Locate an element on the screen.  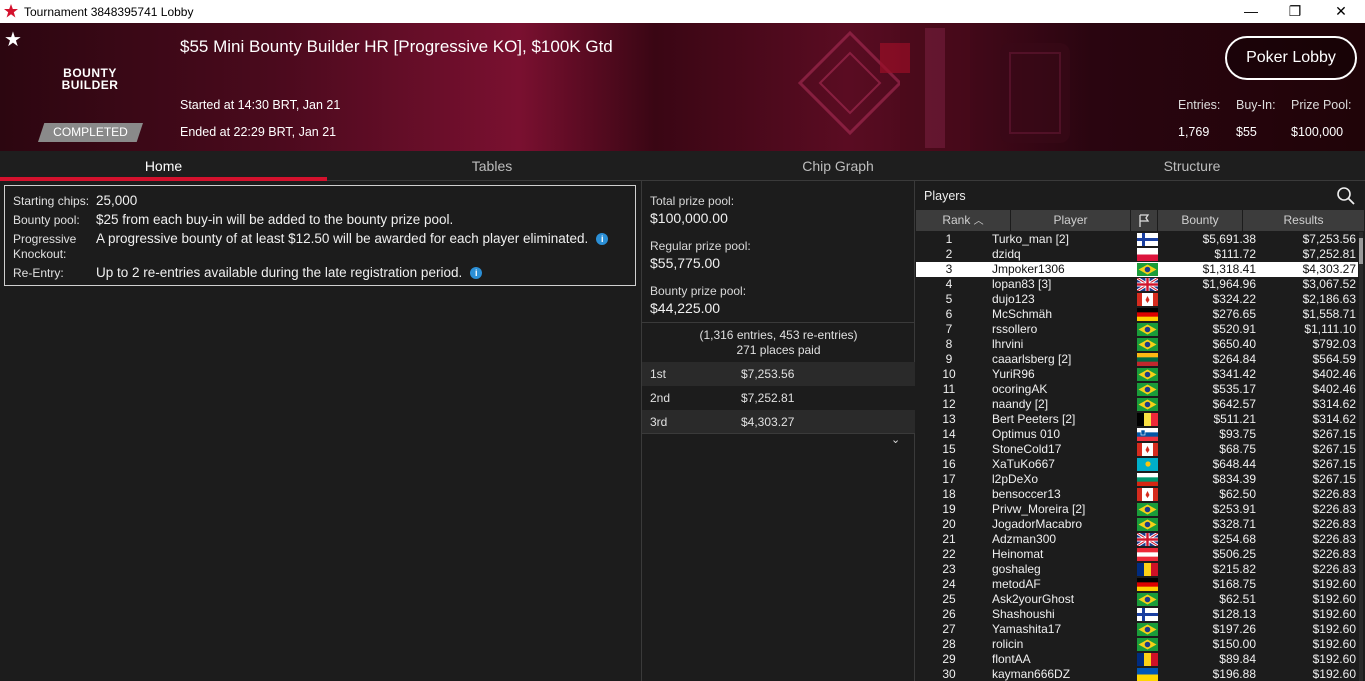
player-result: $7,253.56 is located at coordinates (1329, 239).